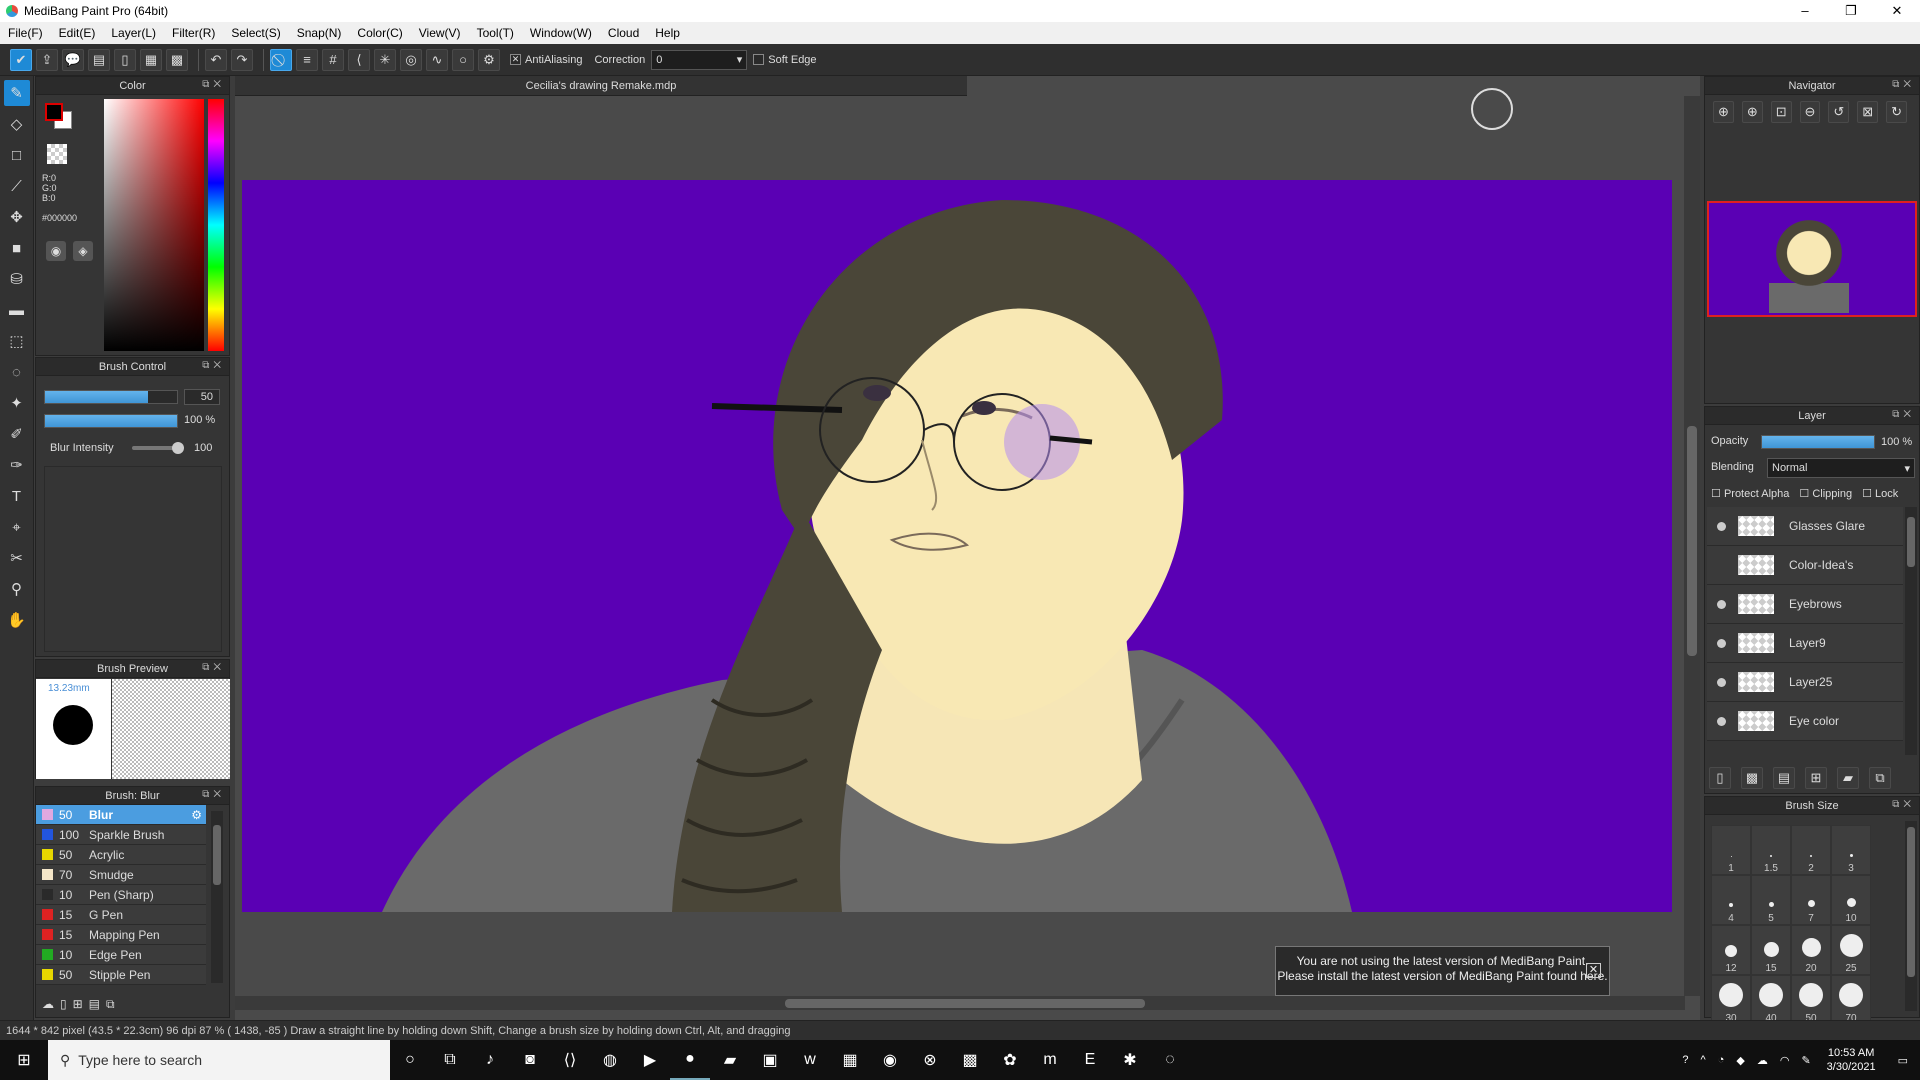 This screenshot has width=1920, height=1080. I want to click on magic-wand-tool-icon: ✦, so click(17, 403).